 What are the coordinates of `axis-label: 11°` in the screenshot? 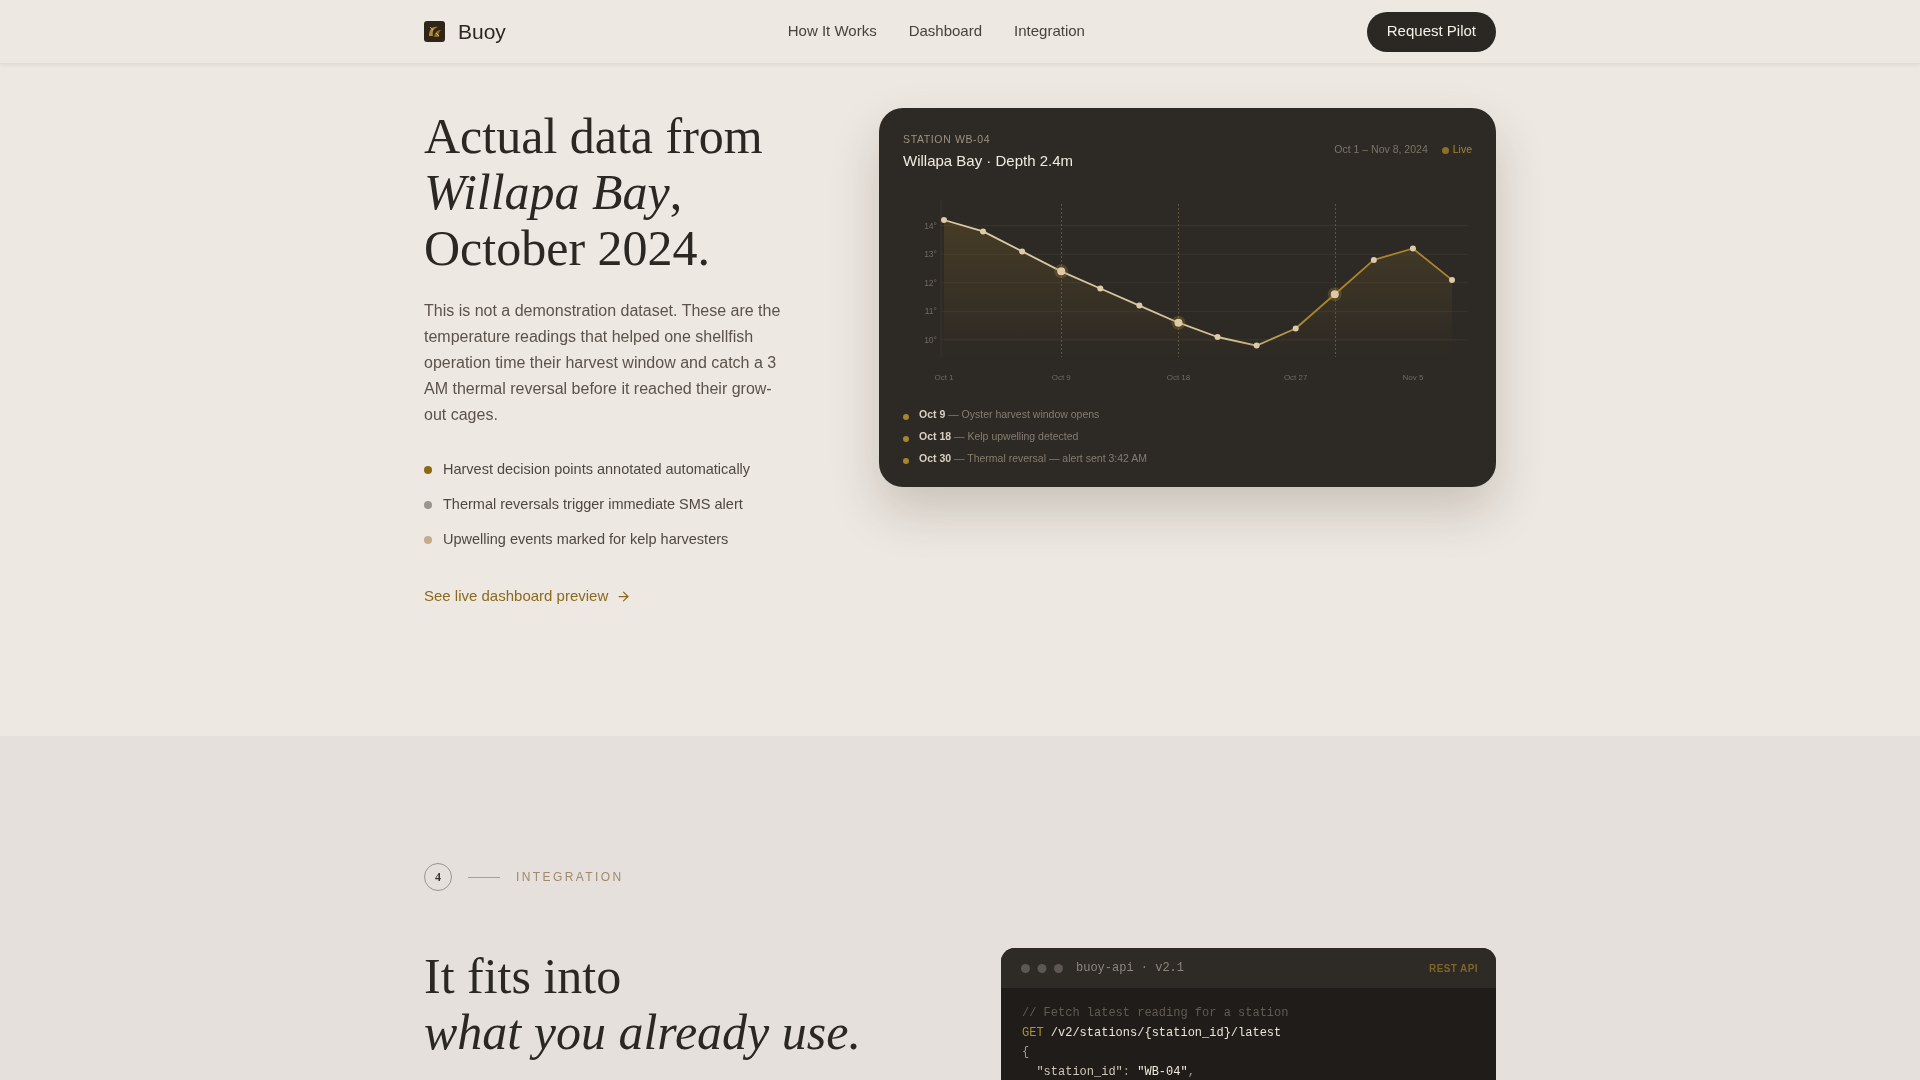 It's located at (930, 311).